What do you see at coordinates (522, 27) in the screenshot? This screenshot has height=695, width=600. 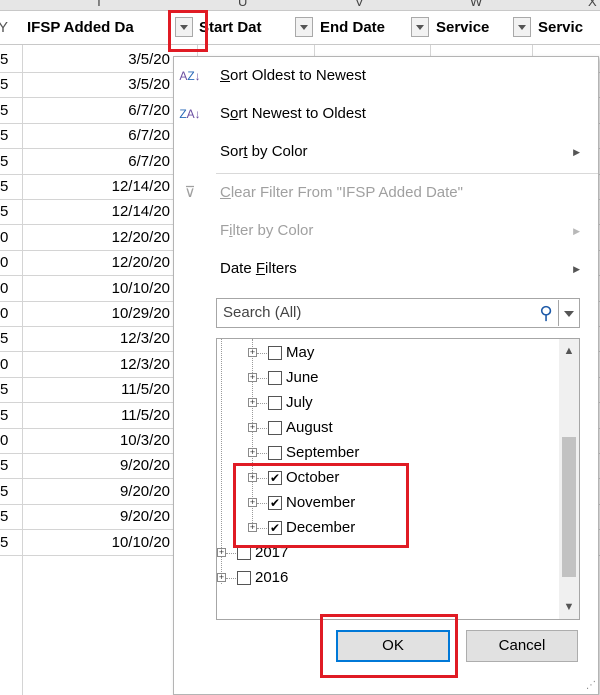 I see `filter-dropdown-button-service` at bounding box center [522, 27].